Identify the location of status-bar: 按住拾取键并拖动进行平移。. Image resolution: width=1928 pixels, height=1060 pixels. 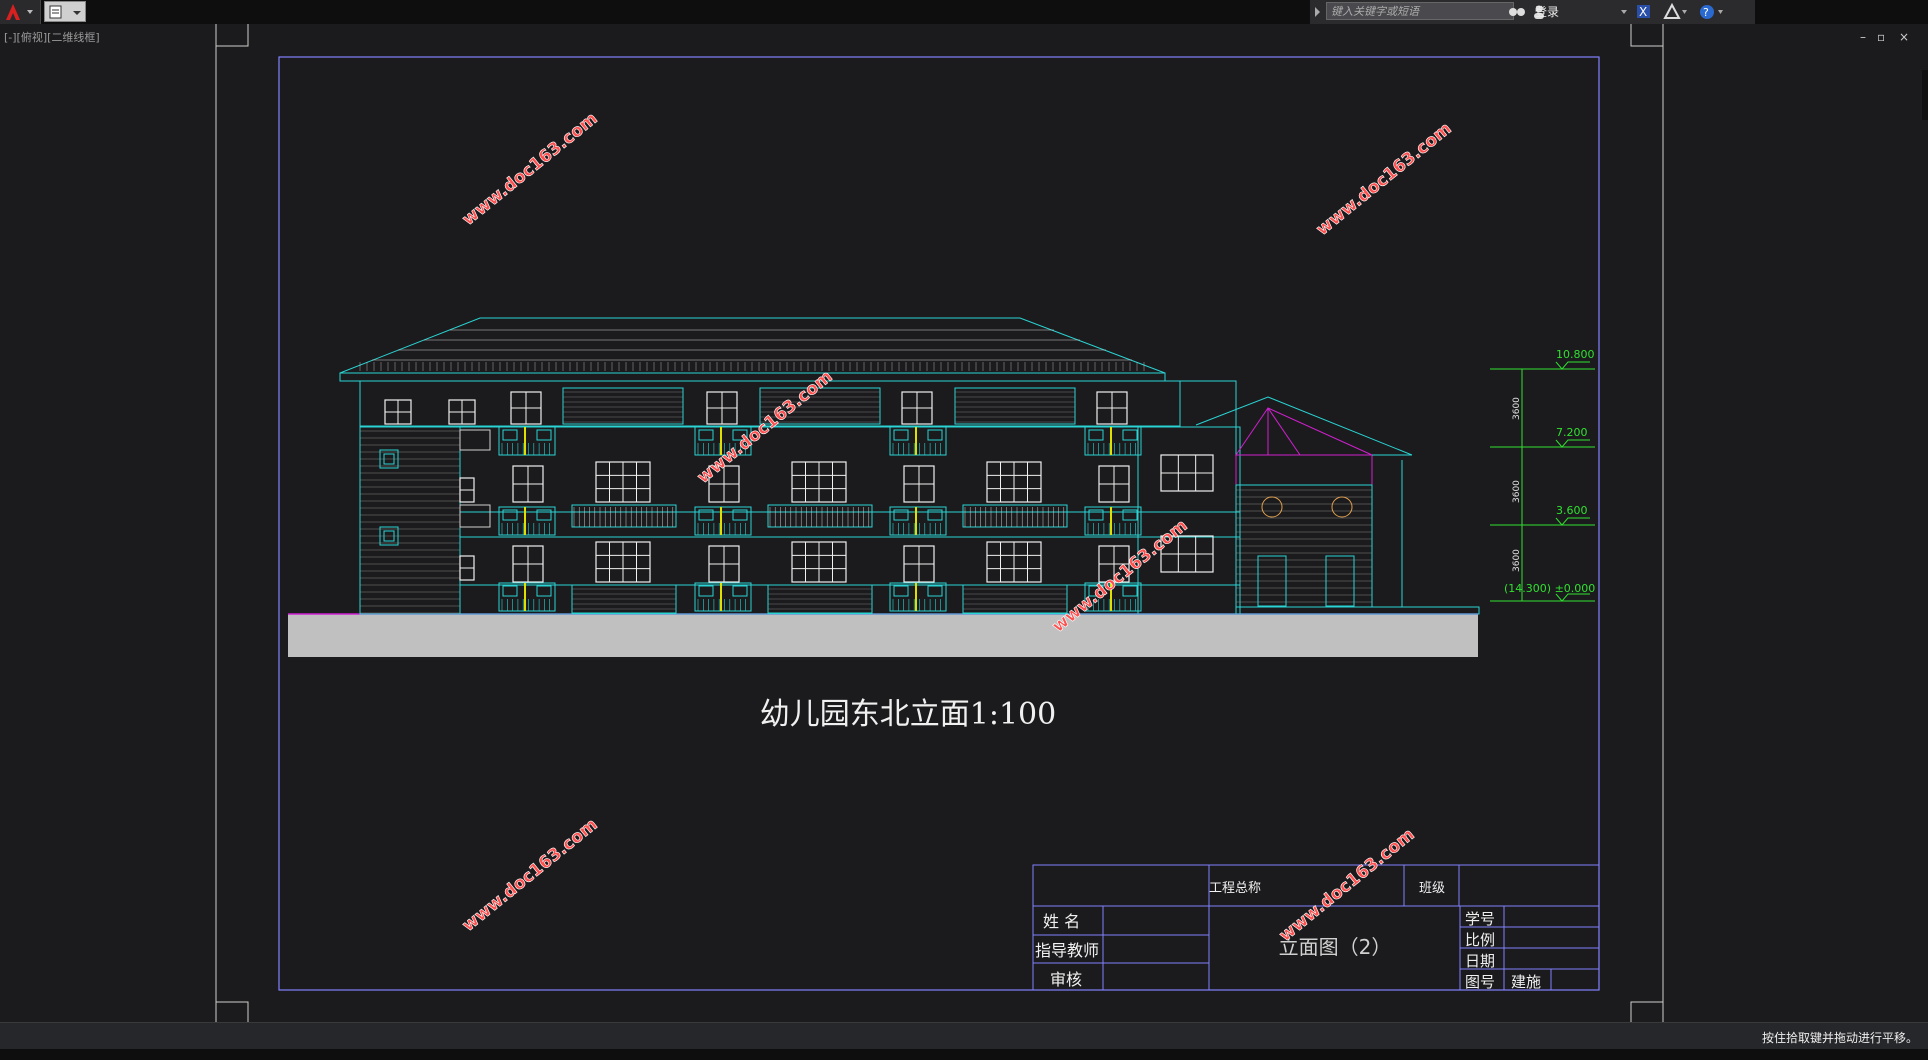
(964, 1035).